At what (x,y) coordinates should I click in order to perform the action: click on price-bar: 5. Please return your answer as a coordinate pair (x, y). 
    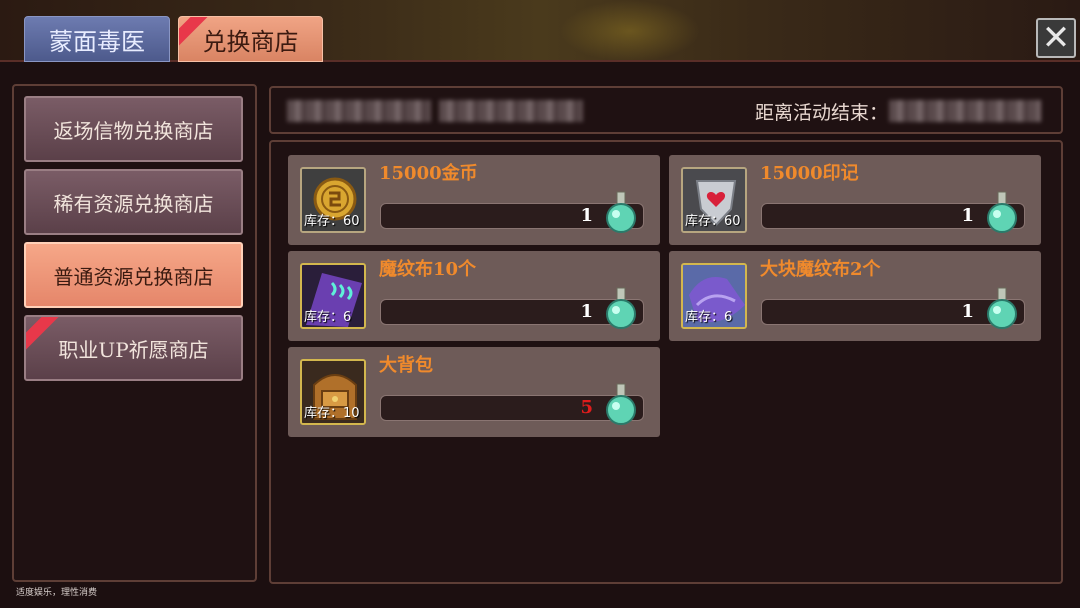
    Looking at the image, I should click on (512, 404).